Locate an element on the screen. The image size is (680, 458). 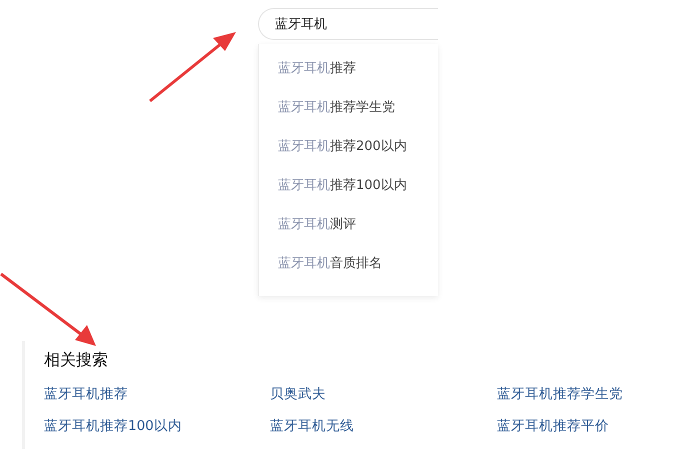
suggestion-item: 蓝牙耳机测评 is located at coordinates (348, 231).